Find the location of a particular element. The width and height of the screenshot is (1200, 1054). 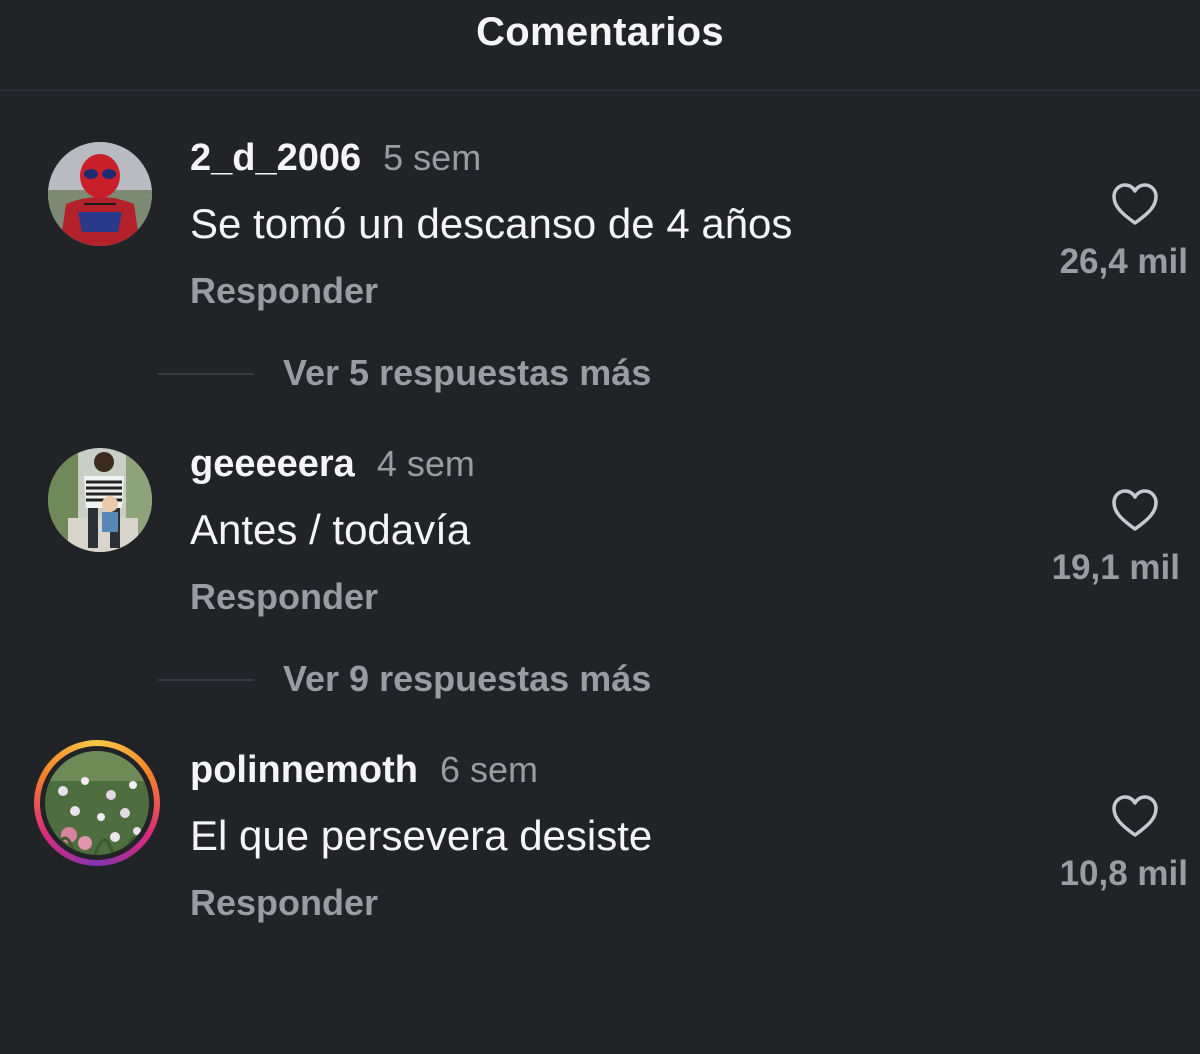

timestamp: 5 sem is located at coordinates (432, 157).